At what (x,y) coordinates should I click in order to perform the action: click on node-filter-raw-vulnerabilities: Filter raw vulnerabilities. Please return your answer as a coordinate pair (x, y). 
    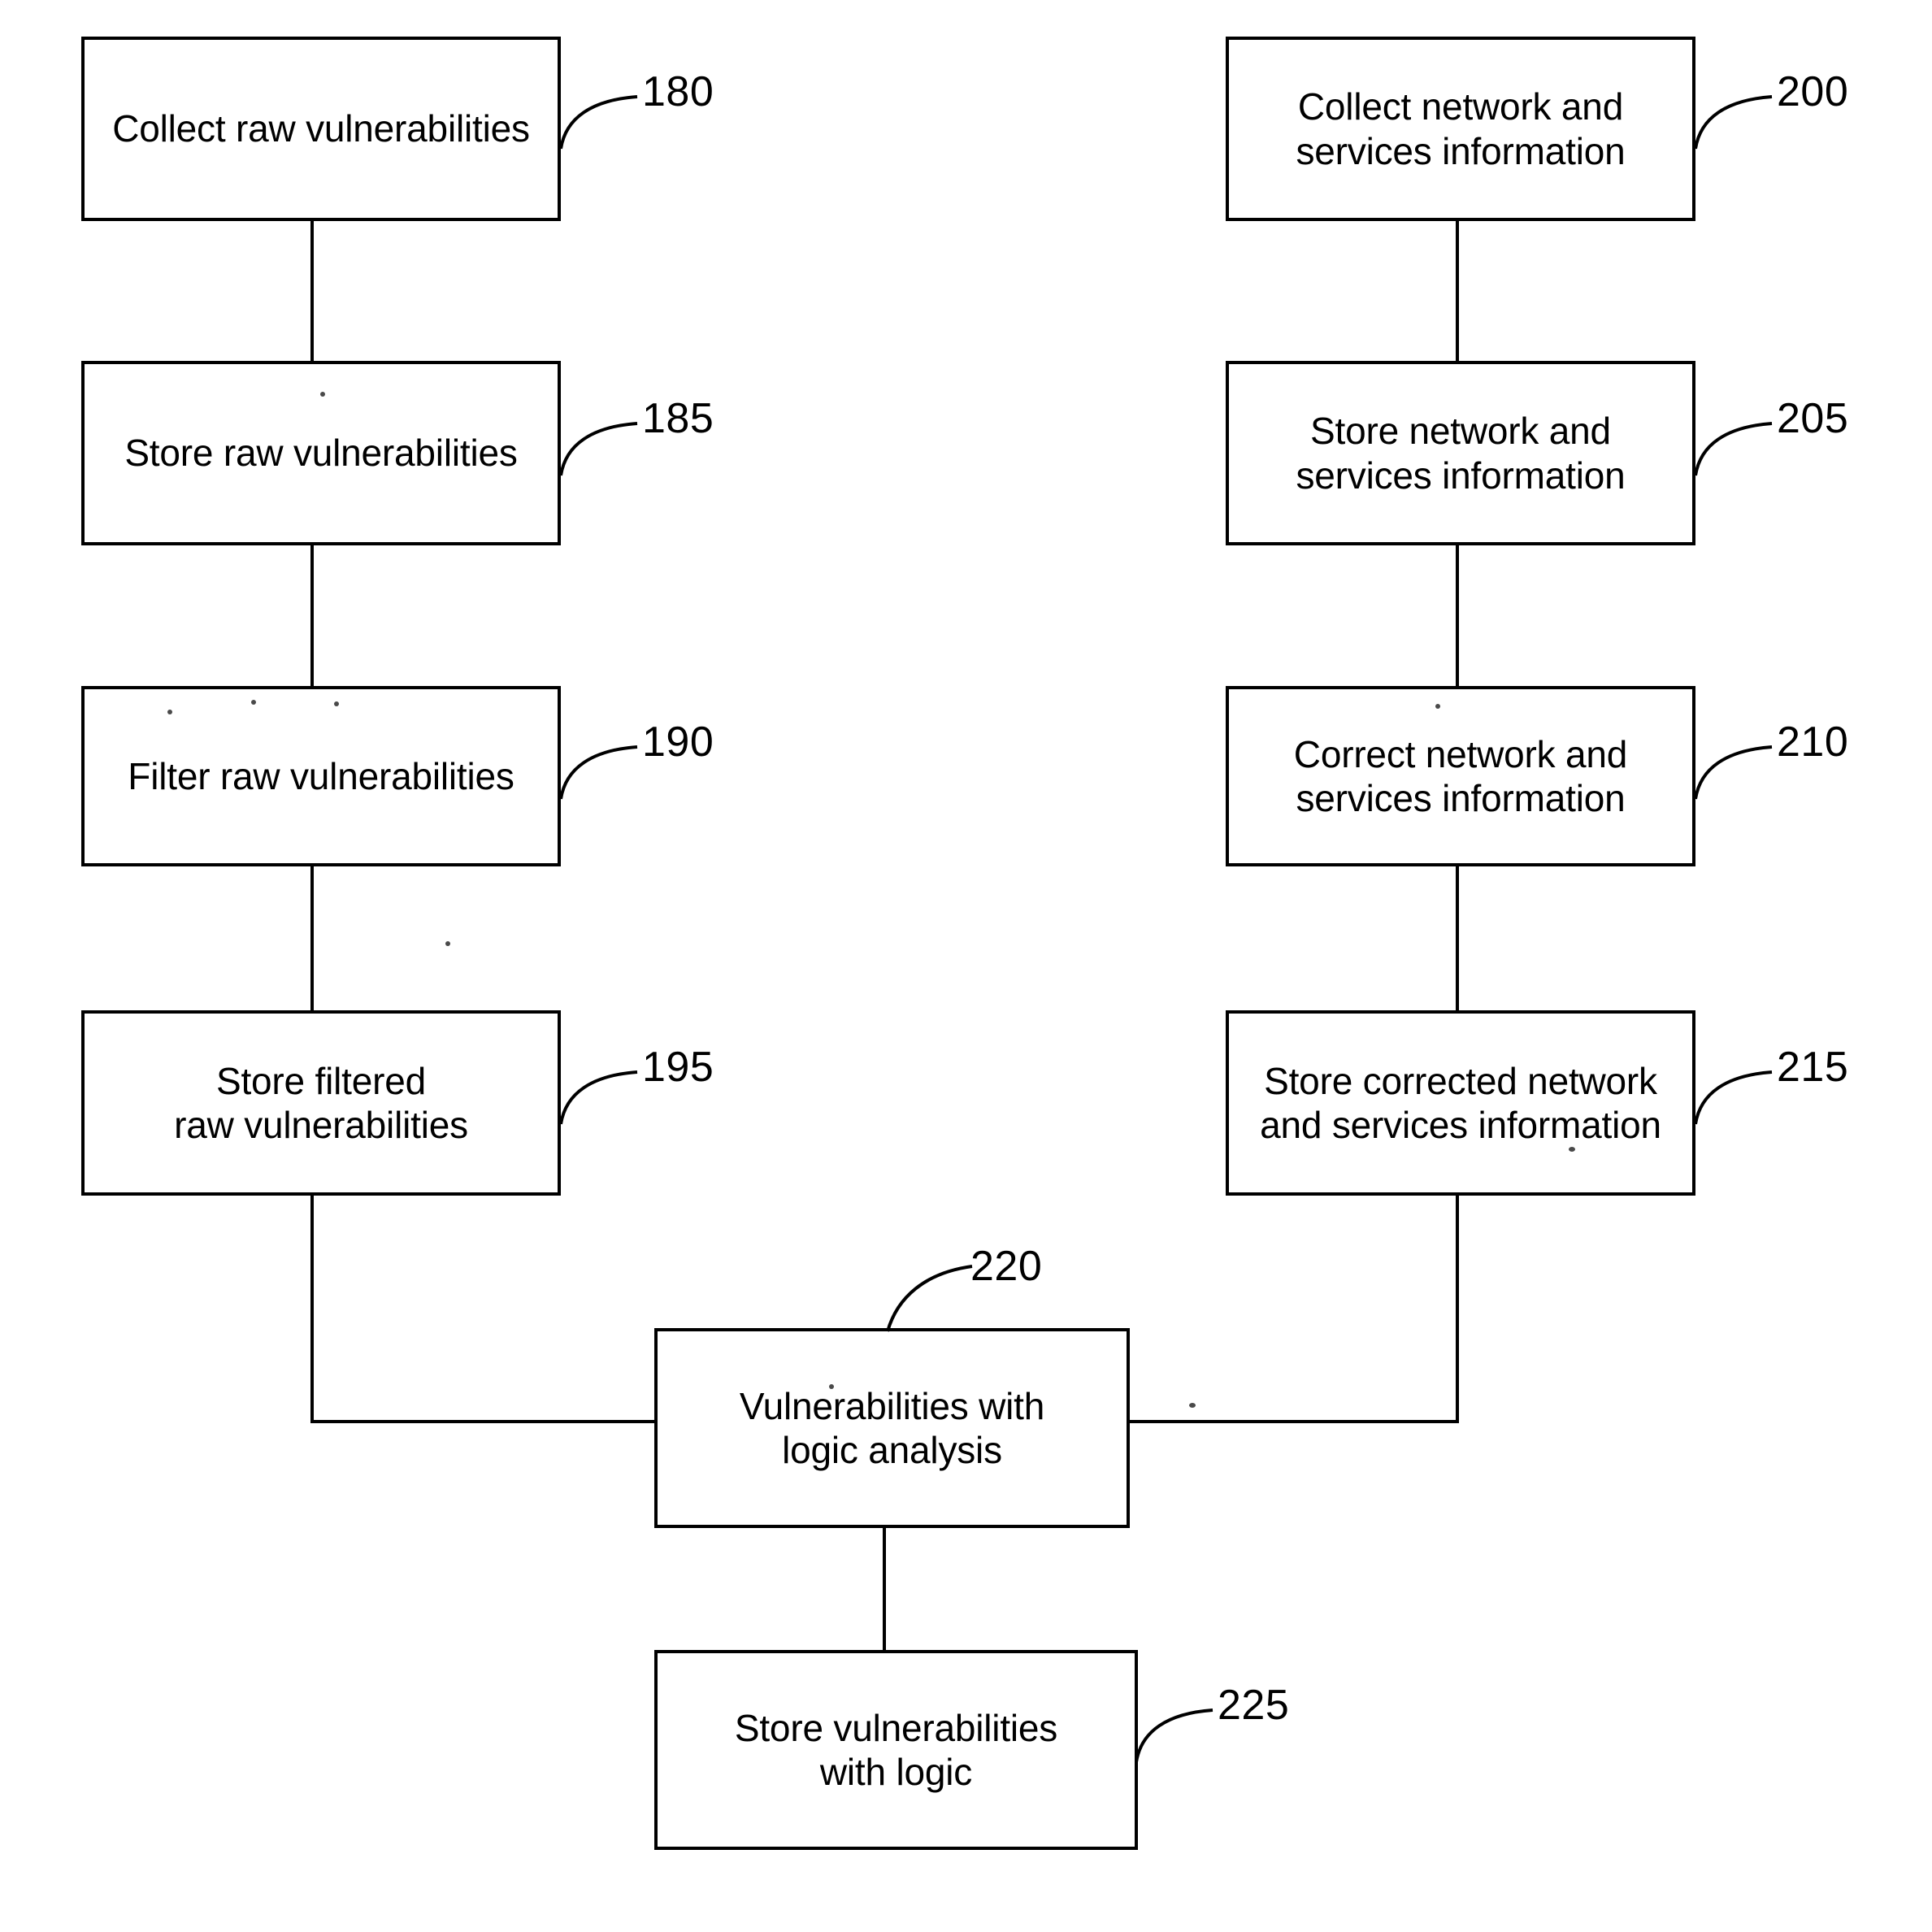
    Looking at the image, I should click on (321, 776).